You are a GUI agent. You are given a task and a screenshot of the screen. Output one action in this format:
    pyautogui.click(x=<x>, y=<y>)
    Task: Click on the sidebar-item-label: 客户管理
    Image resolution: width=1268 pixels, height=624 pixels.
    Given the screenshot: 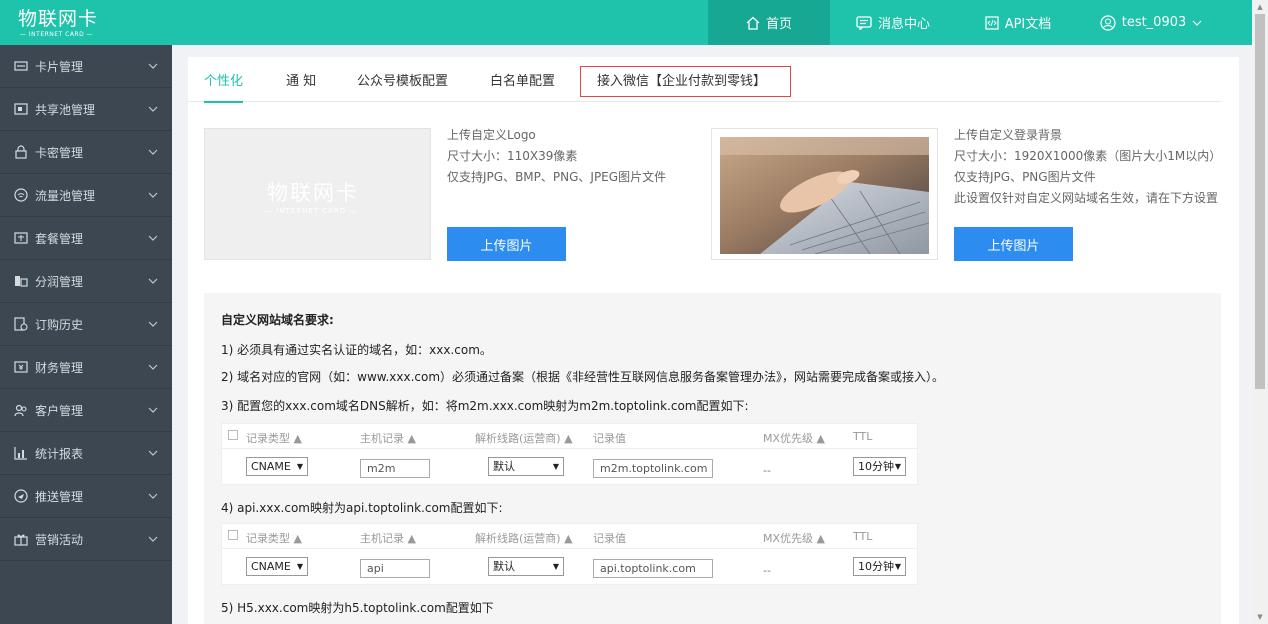 What is the action you would take?
    pyautogui.click(x=59, y=410)
    